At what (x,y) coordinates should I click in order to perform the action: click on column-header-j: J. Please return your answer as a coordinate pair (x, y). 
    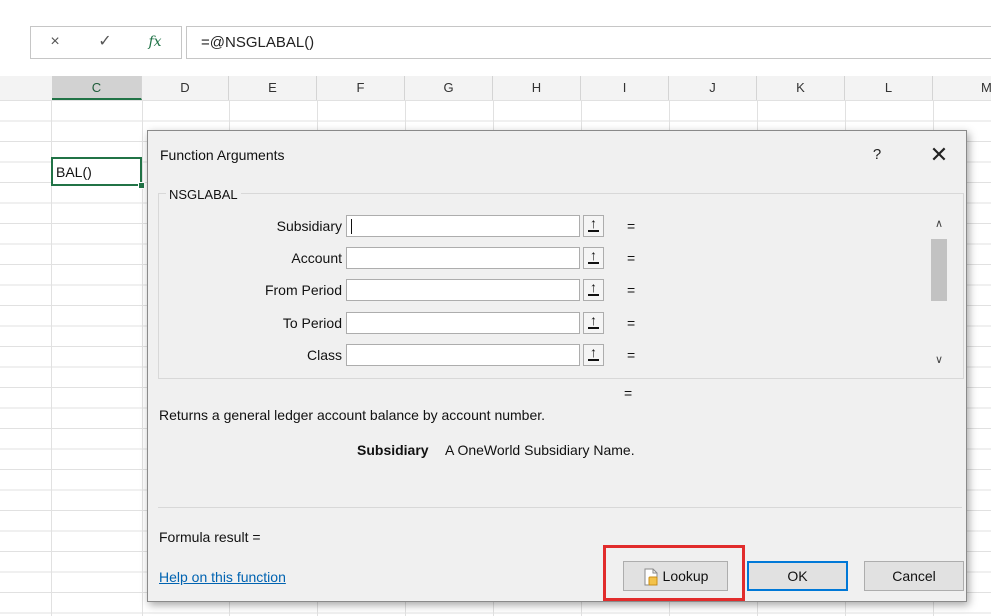
    Looking at the image, I should click on (713, 88).